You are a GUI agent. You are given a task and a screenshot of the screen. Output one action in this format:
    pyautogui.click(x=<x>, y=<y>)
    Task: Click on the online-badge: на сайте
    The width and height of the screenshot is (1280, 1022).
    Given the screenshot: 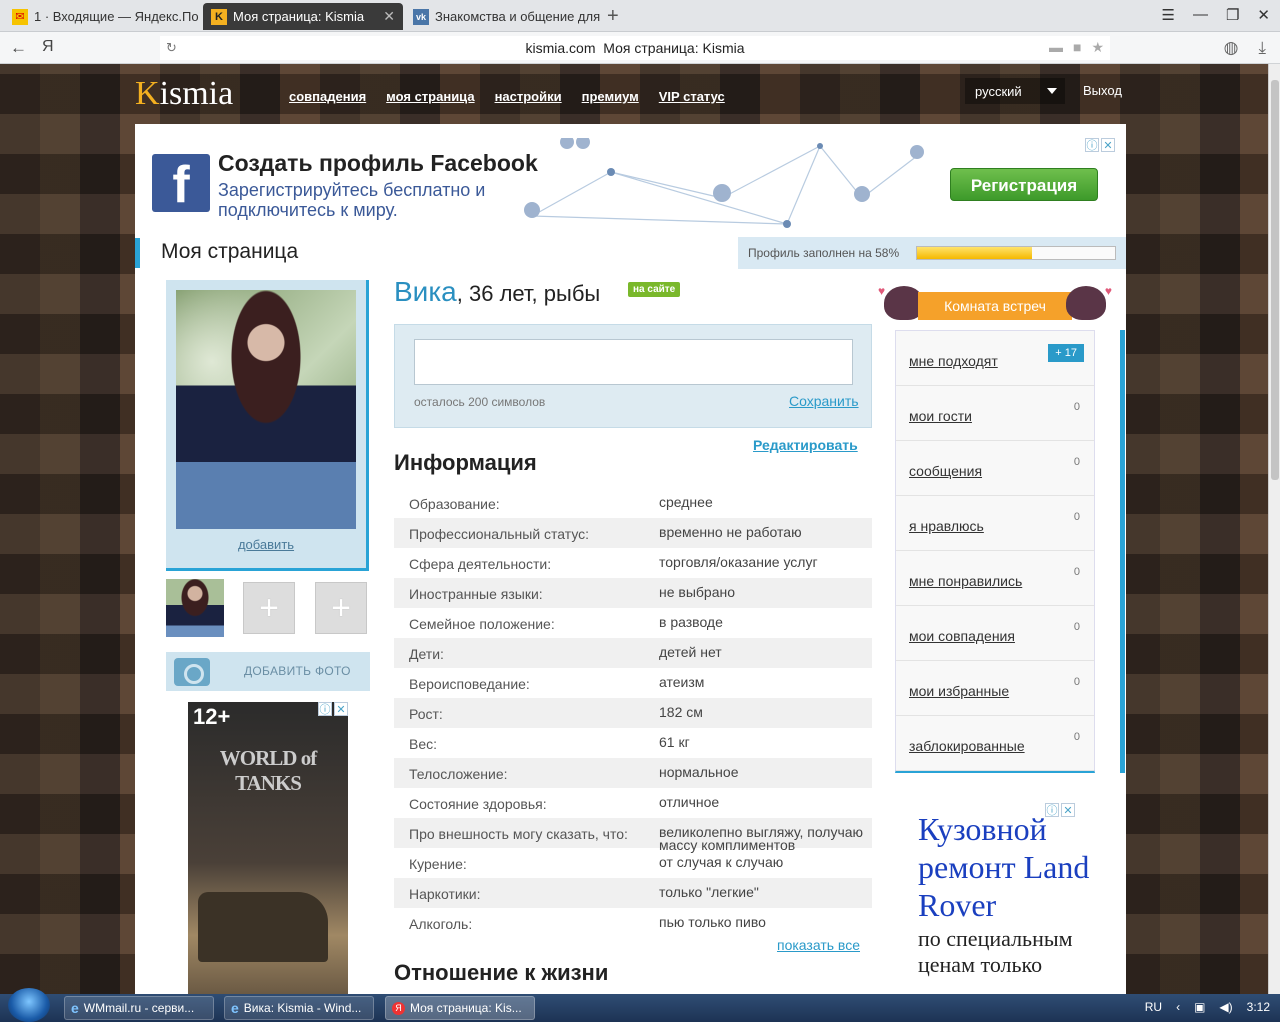 What is the action you would take?
    pyautogui.click(x=654, y=289)
    